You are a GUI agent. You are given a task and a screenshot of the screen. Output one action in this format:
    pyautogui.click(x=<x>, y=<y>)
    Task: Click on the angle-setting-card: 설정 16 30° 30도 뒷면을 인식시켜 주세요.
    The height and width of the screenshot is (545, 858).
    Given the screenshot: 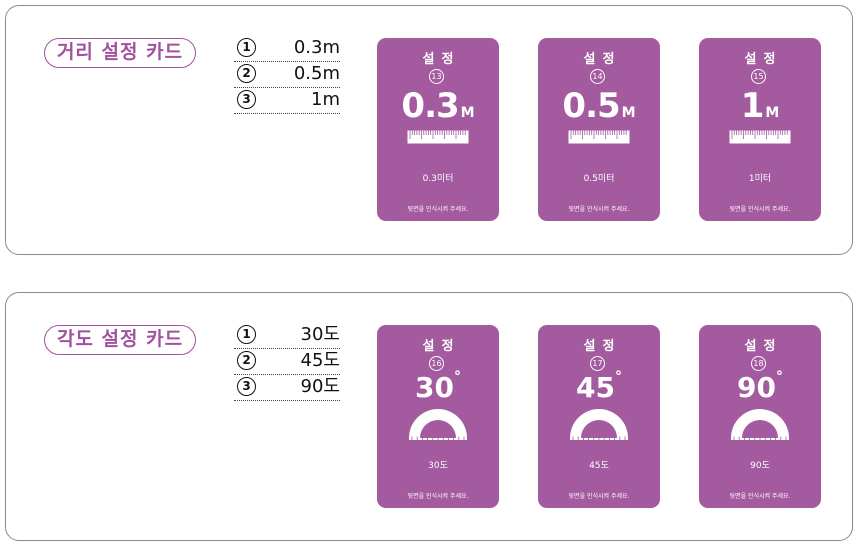 What is the action you would take?
    pyautogui.click(x=438, y=416)
    